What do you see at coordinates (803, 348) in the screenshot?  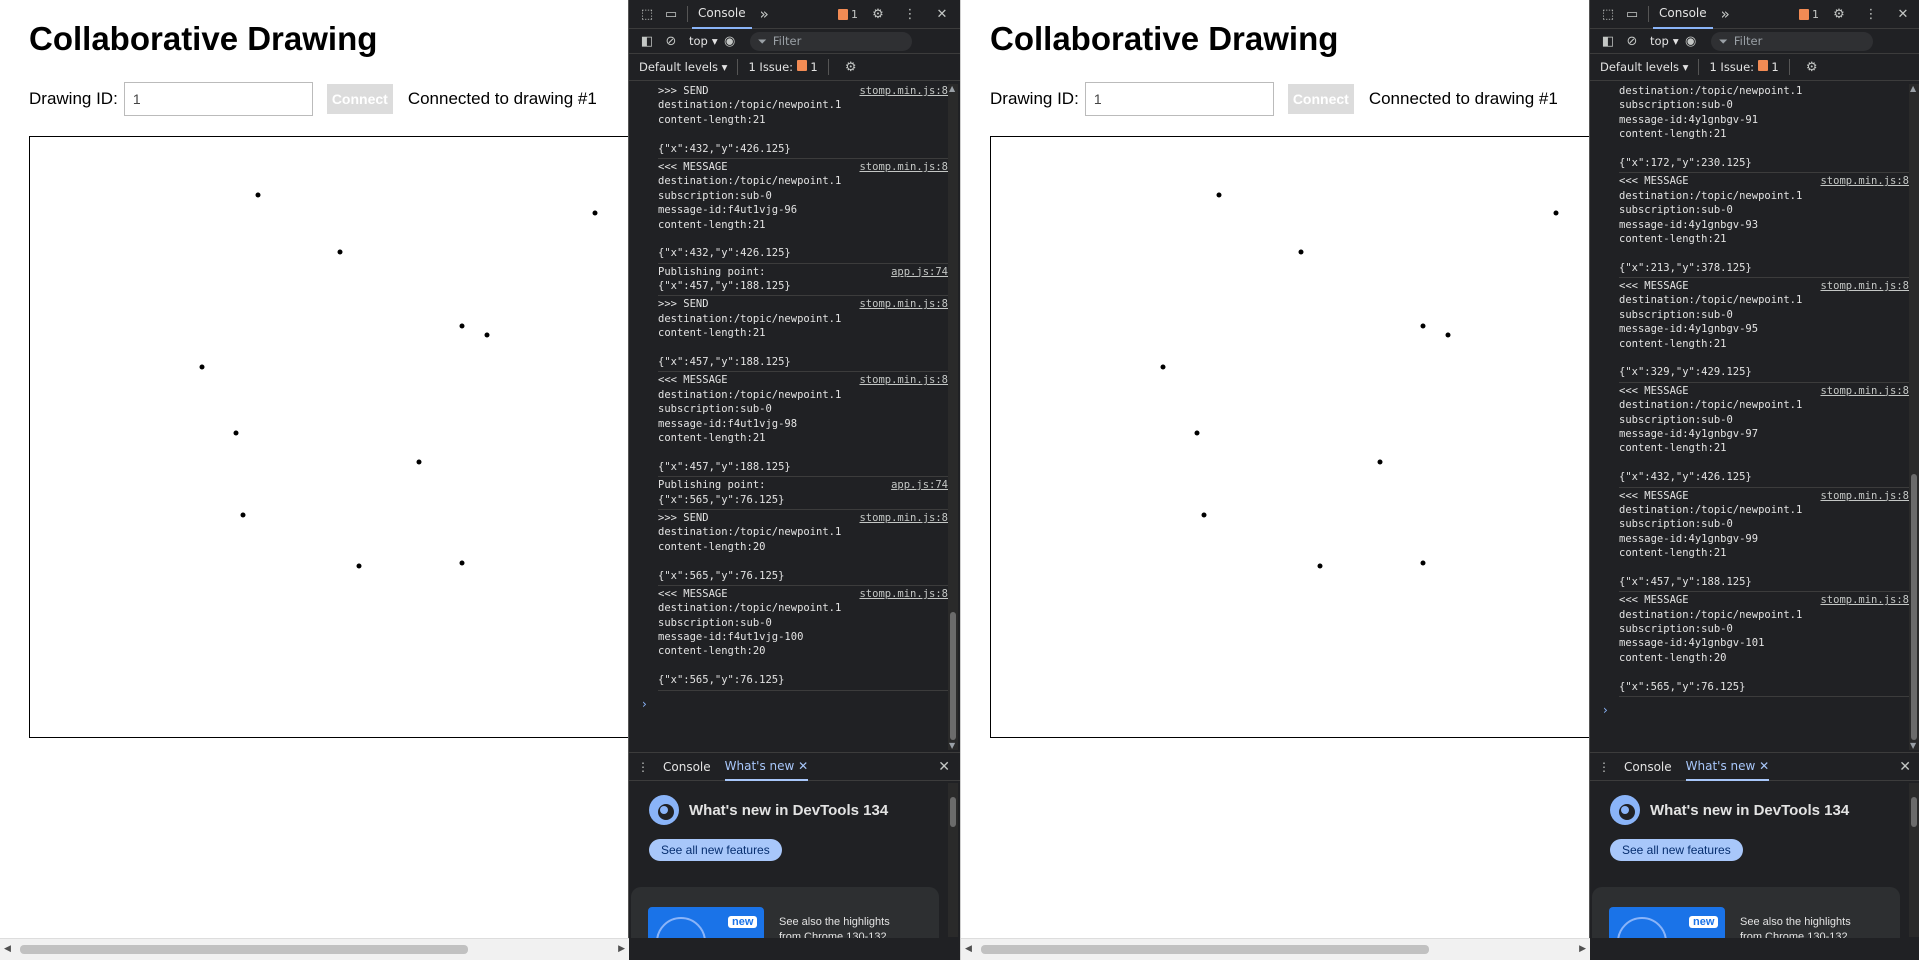 I see `console-message-line` at bounding box center [803, 348].